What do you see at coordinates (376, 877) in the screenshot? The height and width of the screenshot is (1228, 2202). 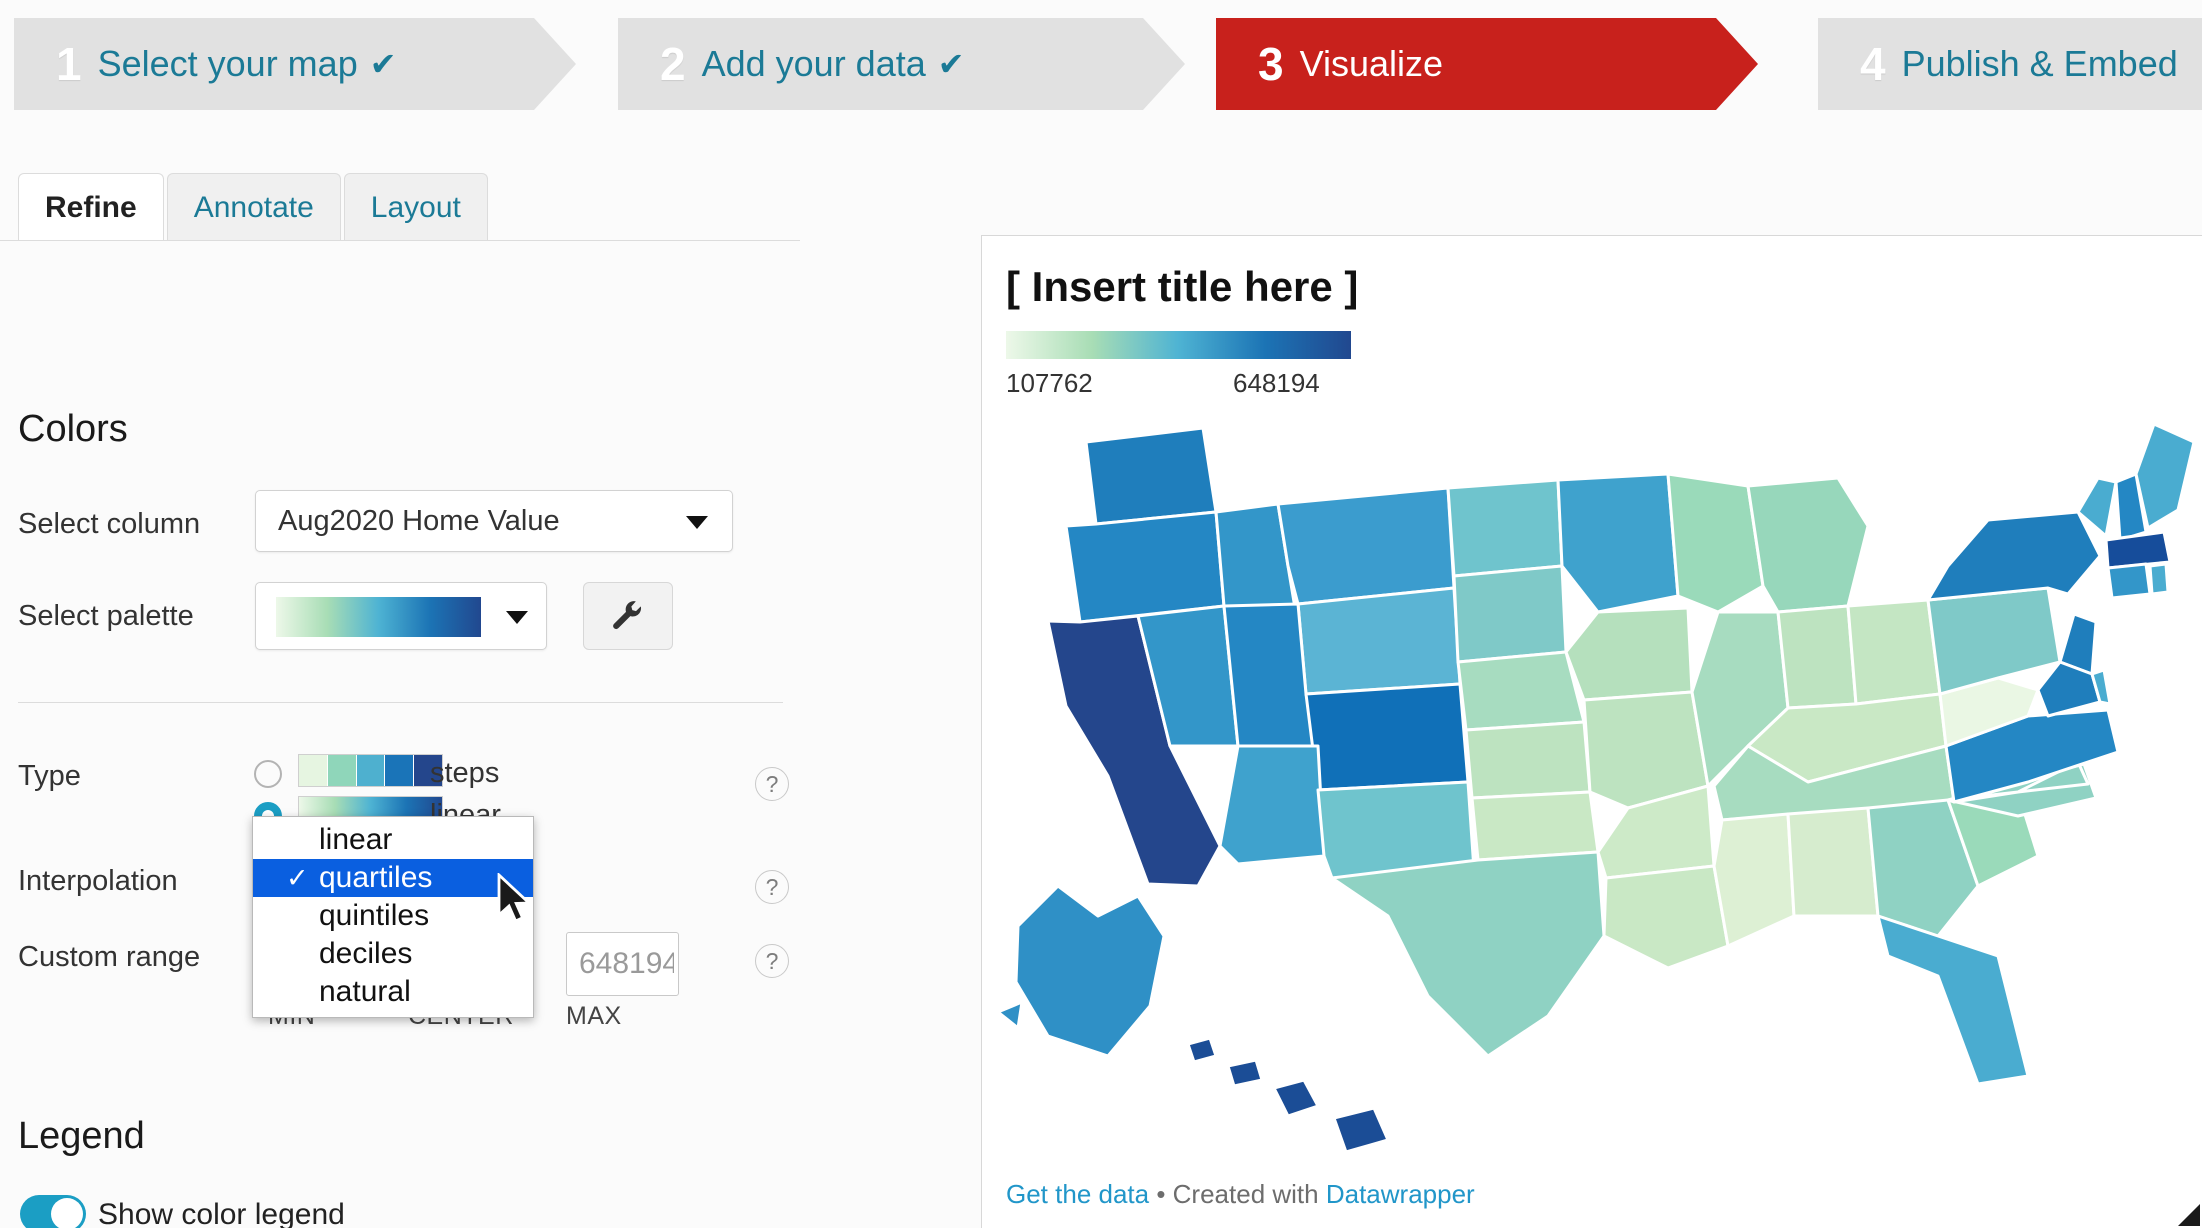 I see `menu-item-label: quartiles` at bounding box center [376, 877].